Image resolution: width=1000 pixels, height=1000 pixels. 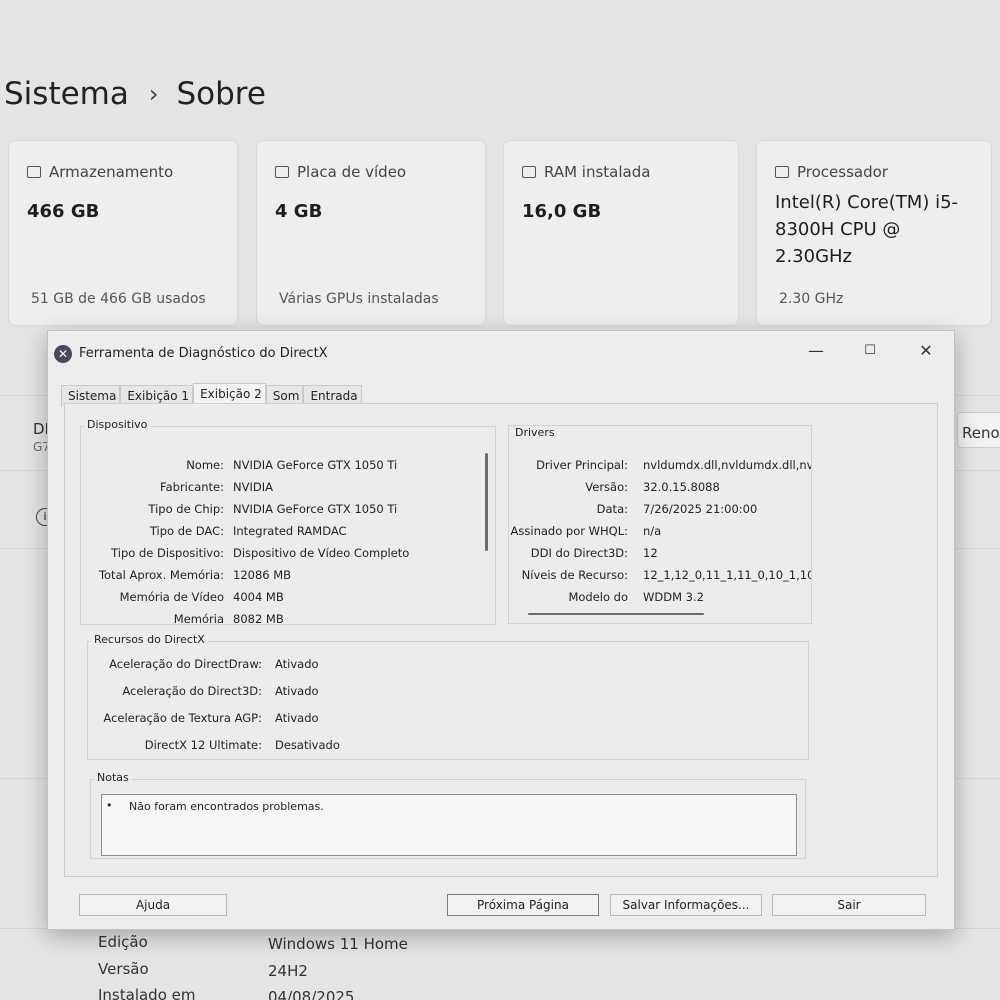 What do you see at coordinates (727, 575) in the screenshot?
I see `driver-value: 12_1,12_0,11_1,11_0,10_1,10_` at bounding box center [727, 575].